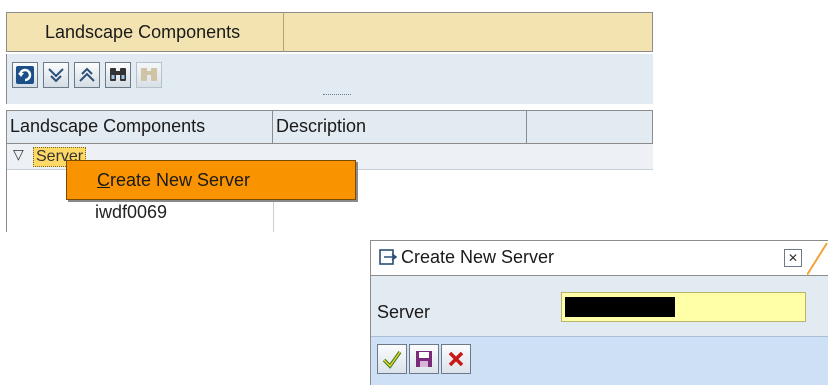  Describe the element at coordinates (140, 127) in the screenshot. I see `column-header-landscape-components: Landscape Components` at that location.